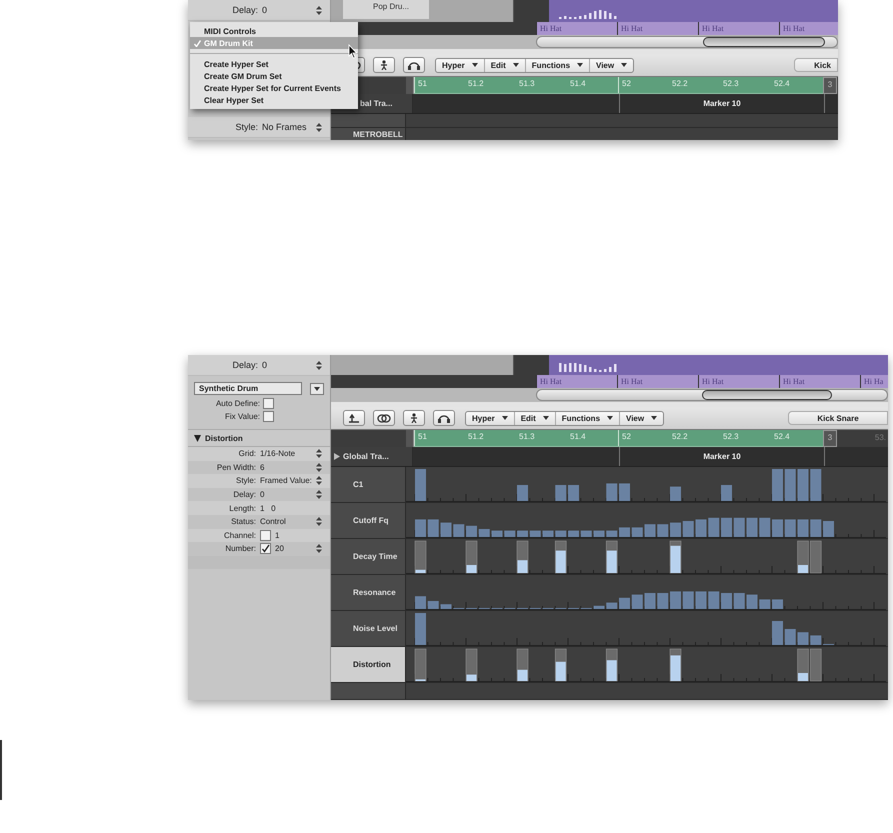  I want to click on track-header: METROBELL, so click(368, 134).